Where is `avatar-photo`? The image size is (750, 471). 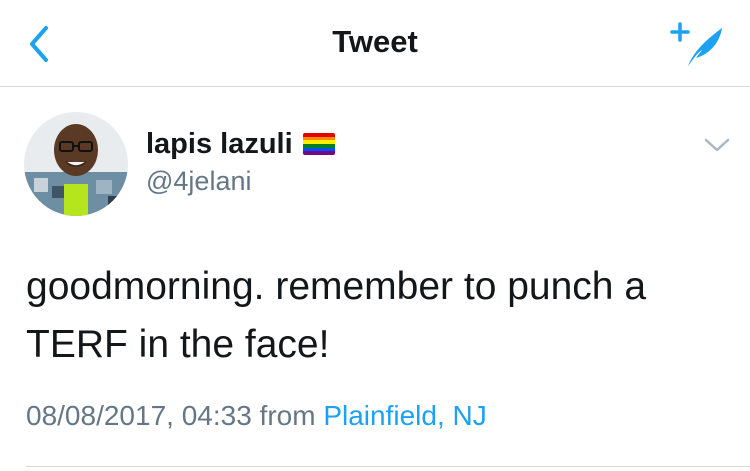 avatar-photo is located at coordinates (76, 164).